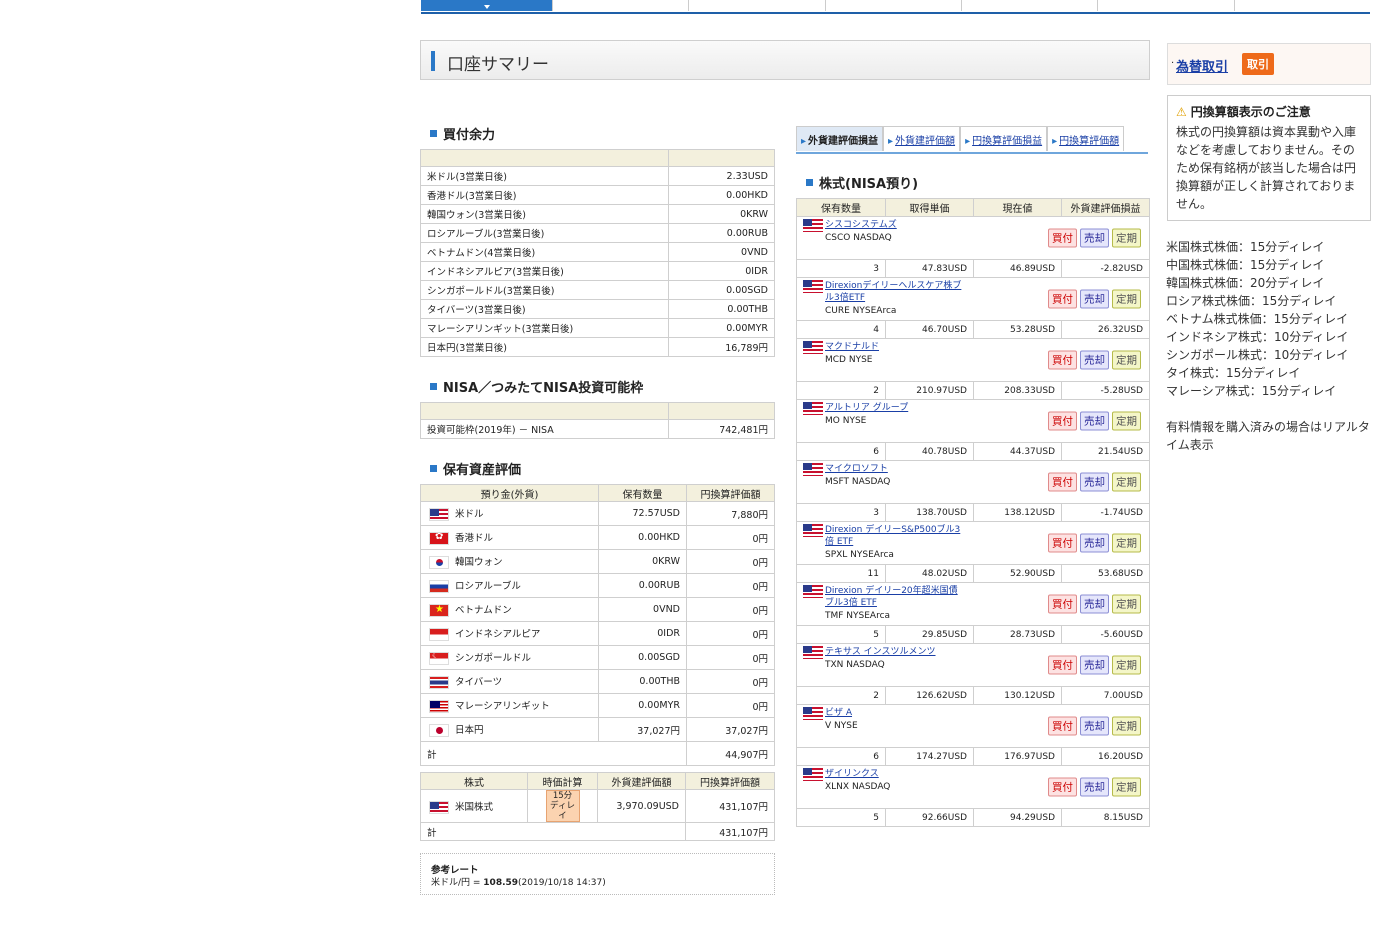 The height and width of the screenshot is (946, 1385). Describe the element at coordinates (929, 268) in the screenshot. I see `stock-cost: 47.83USD` at that location.